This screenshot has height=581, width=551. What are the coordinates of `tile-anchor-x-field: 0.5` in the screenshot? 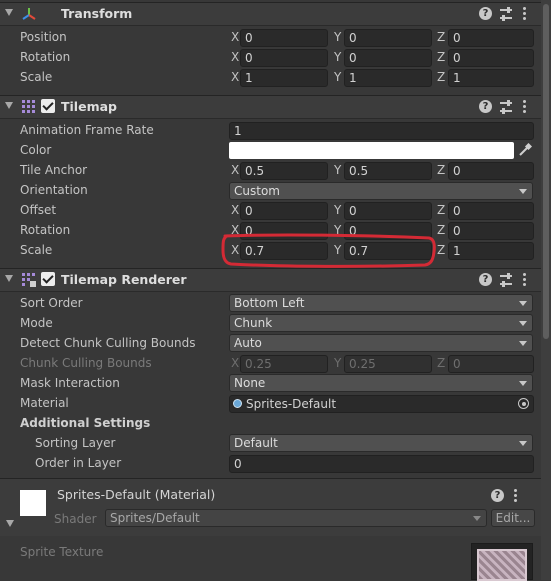 It's located at (284, 171).